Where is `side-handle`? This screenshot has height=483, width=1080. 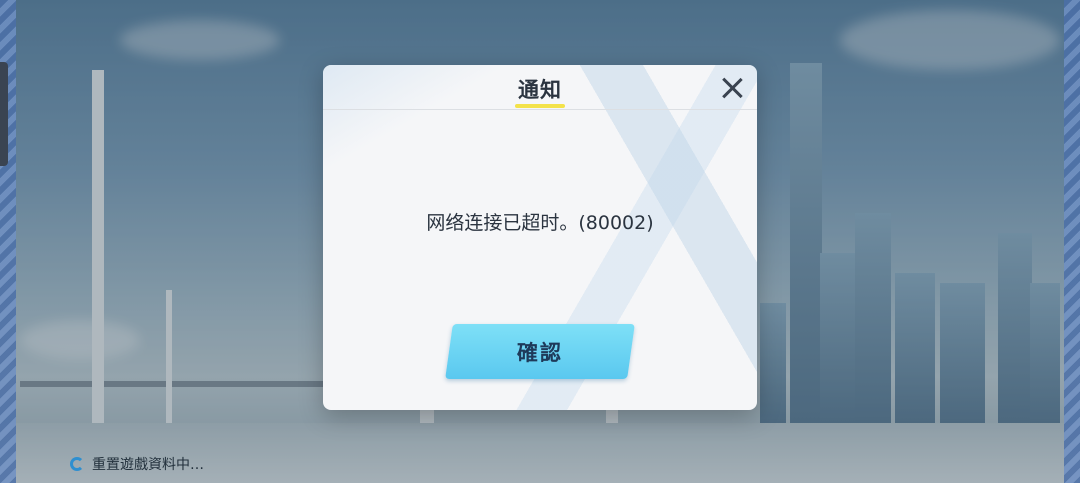 side-handle is located at coordinates (4, 114).